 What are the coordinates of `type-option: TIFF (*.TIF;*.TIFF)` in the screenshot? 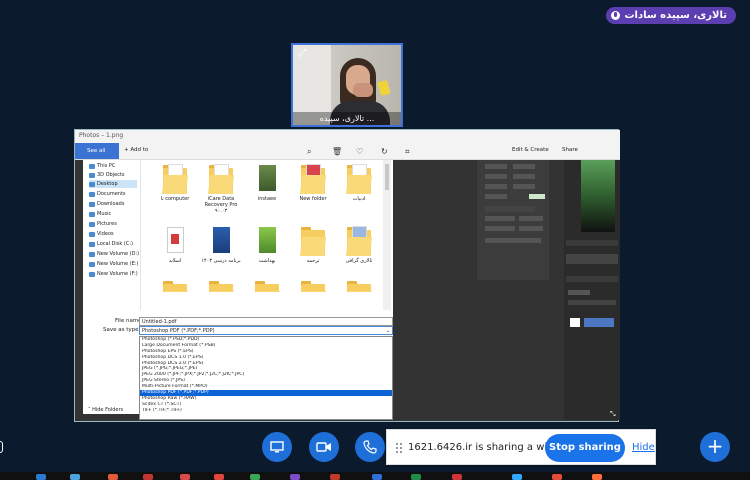 It's located at (266, 411).